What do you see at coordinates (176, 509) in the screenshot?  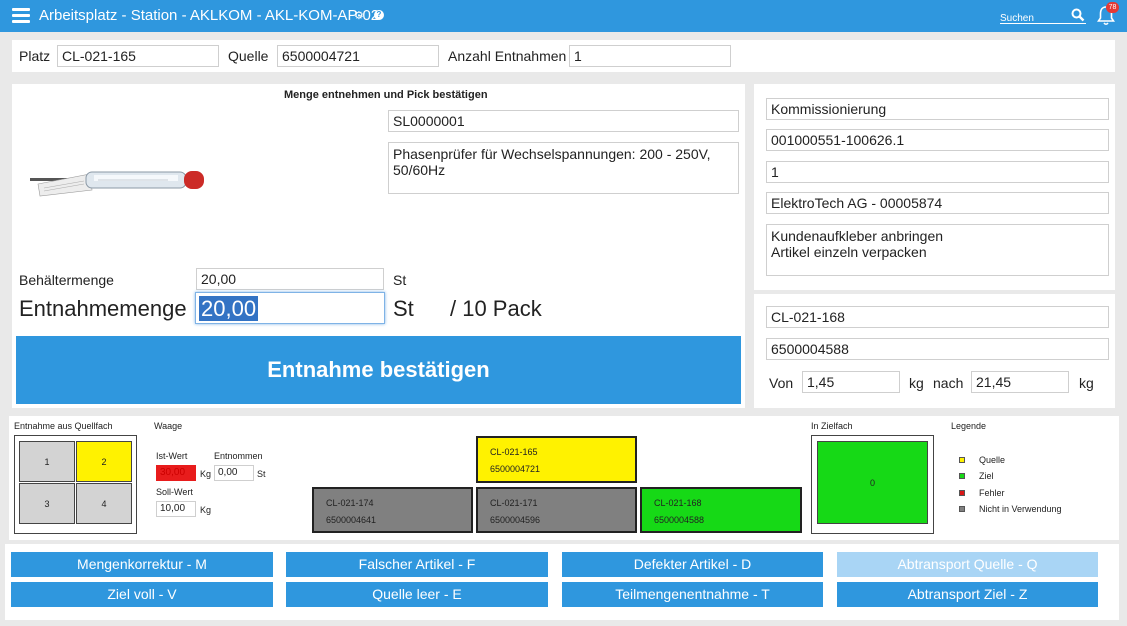 I see `soll-value: 10,00` at bounding box center [176, 509].